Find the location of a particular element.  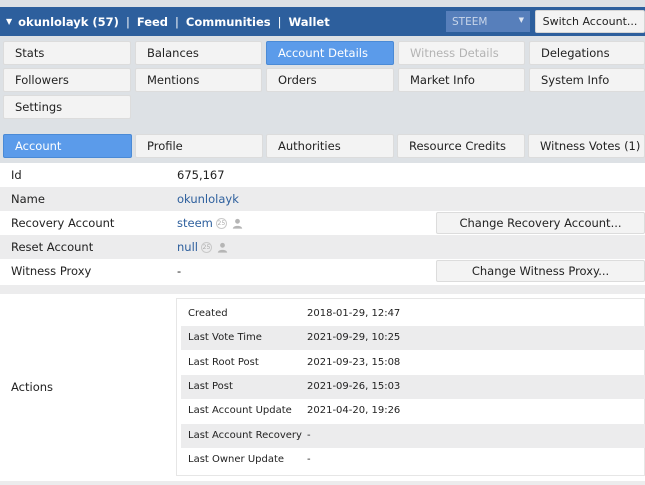

tab-account: Account is located at coordinates (67, 146).